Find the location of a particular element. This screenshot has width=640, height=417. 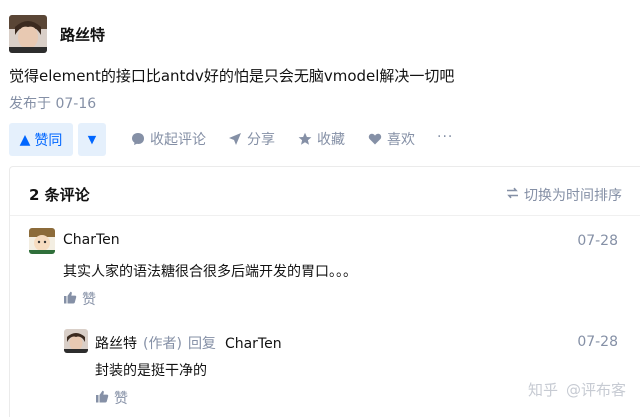

triangle-down-icon: ▼ is located at coordinates (92, 139).